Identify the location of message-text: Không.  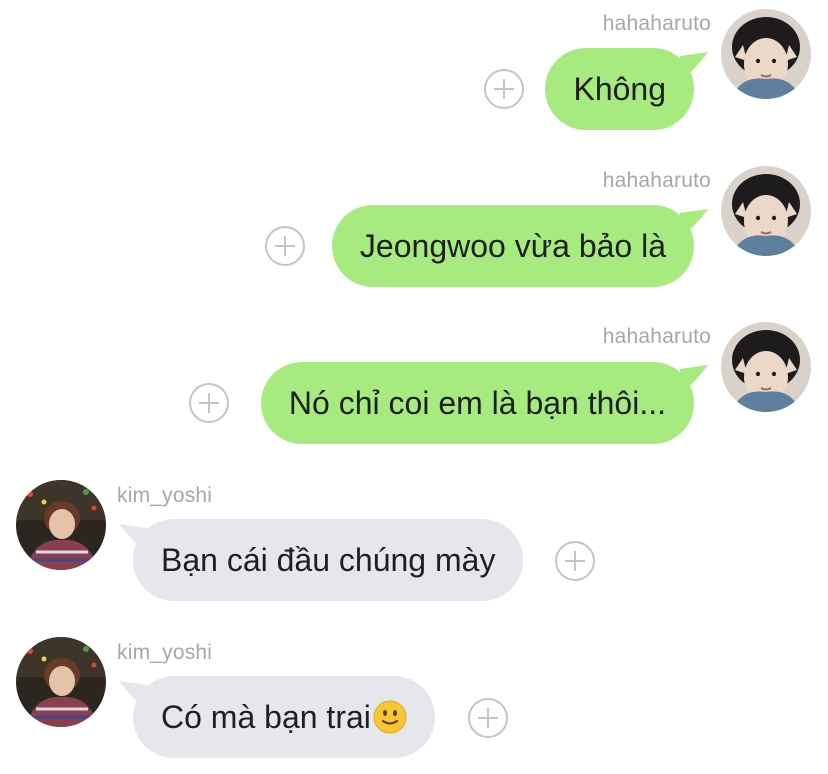
(619, 89).